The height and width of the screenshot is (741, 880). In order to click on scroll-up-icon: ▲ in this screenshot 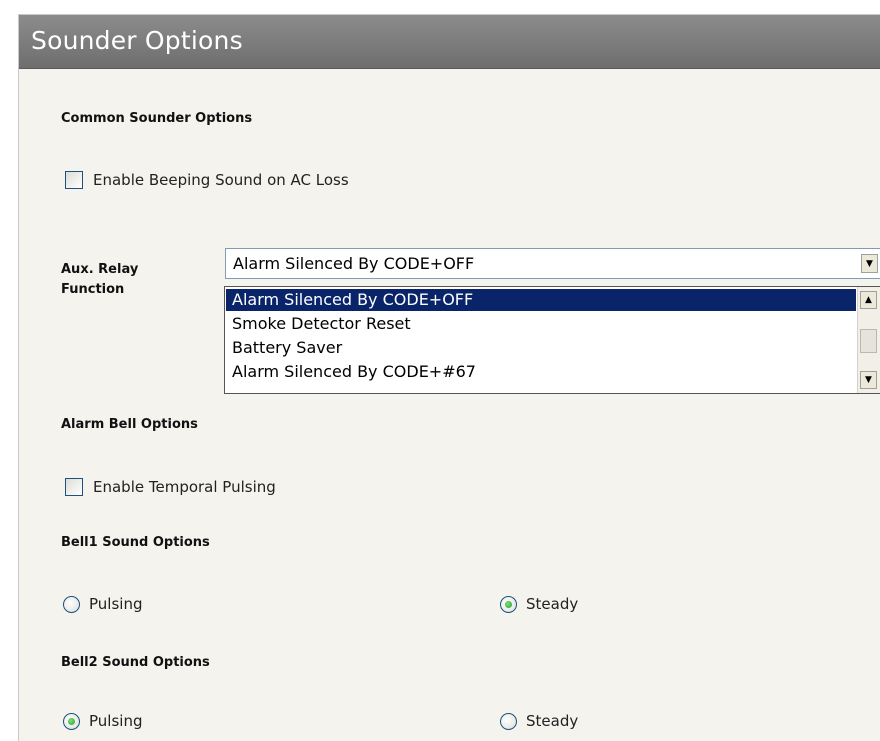, I will do `click(868, 300)`.